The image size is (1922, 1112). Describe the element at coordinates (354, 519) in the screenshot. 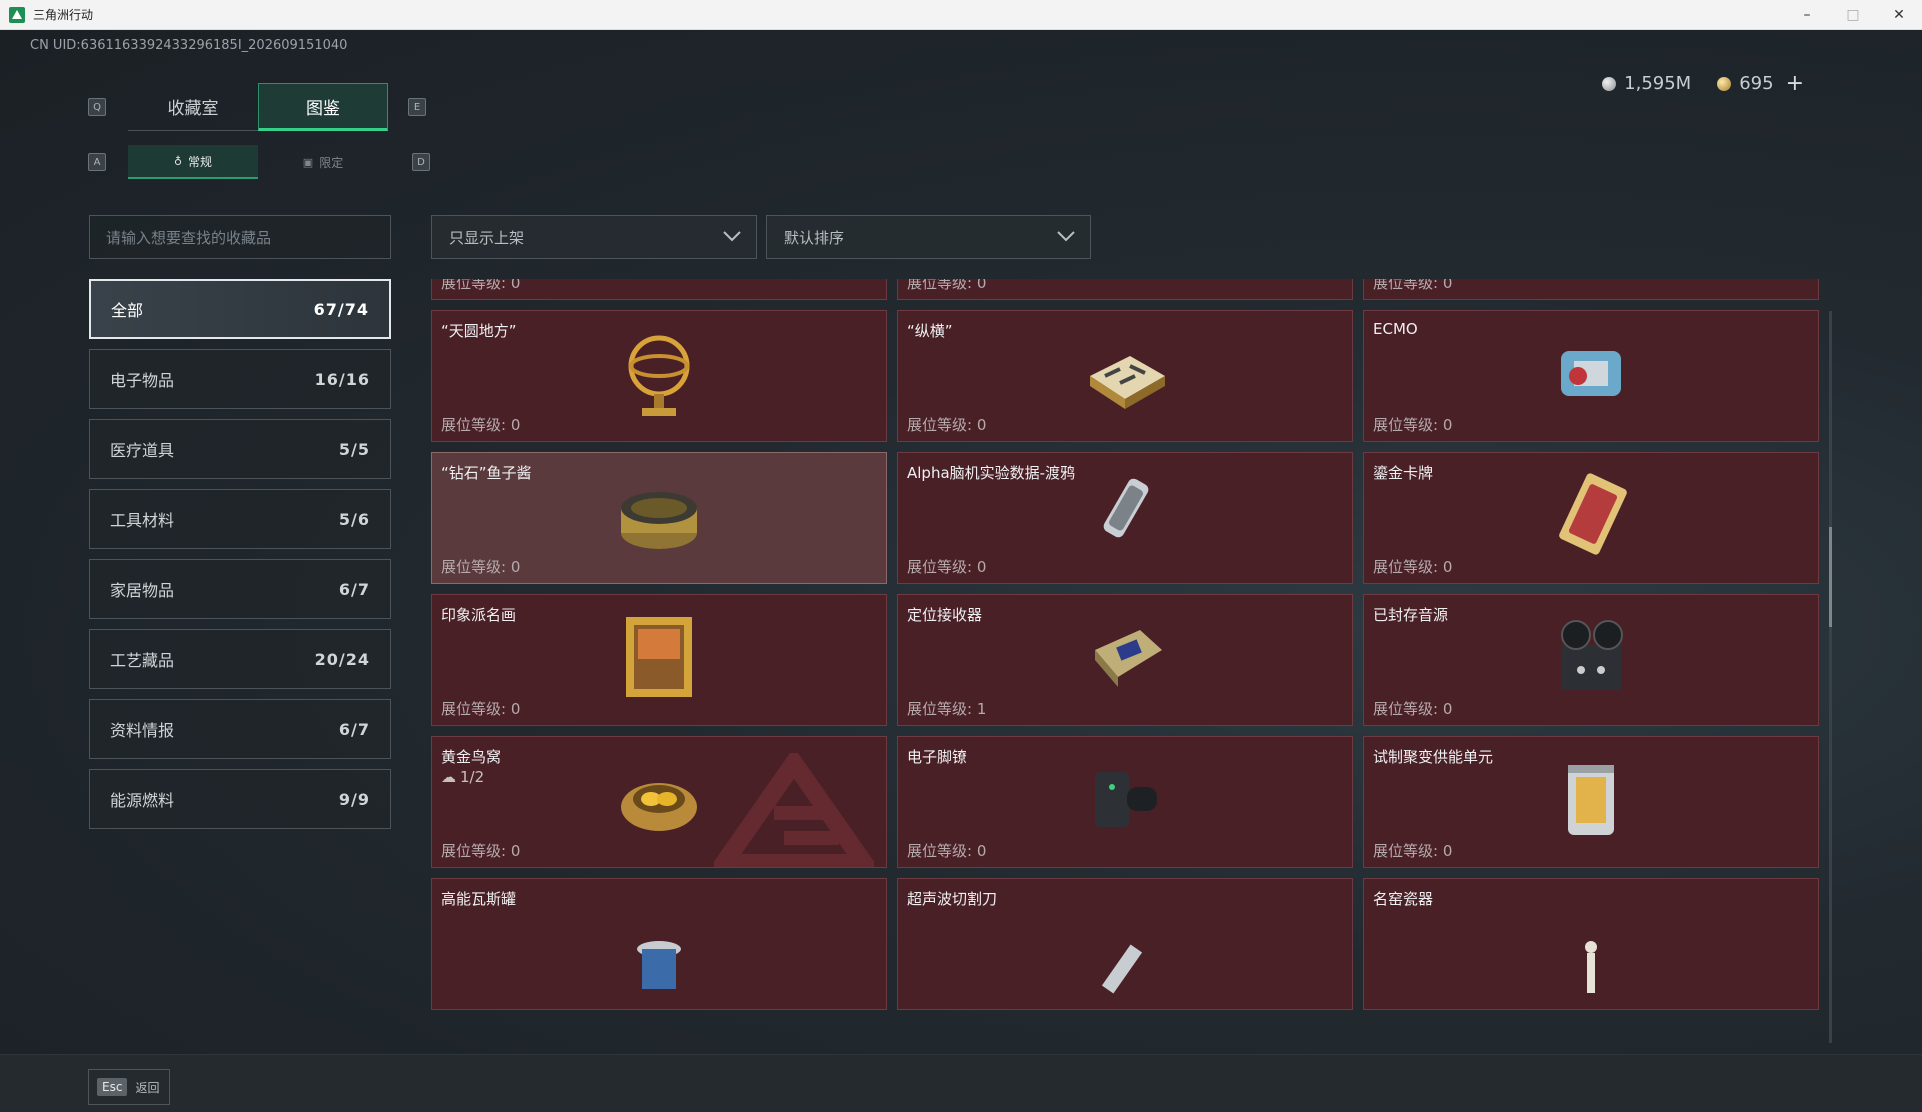

I see `category-count: 5/6` at that location.